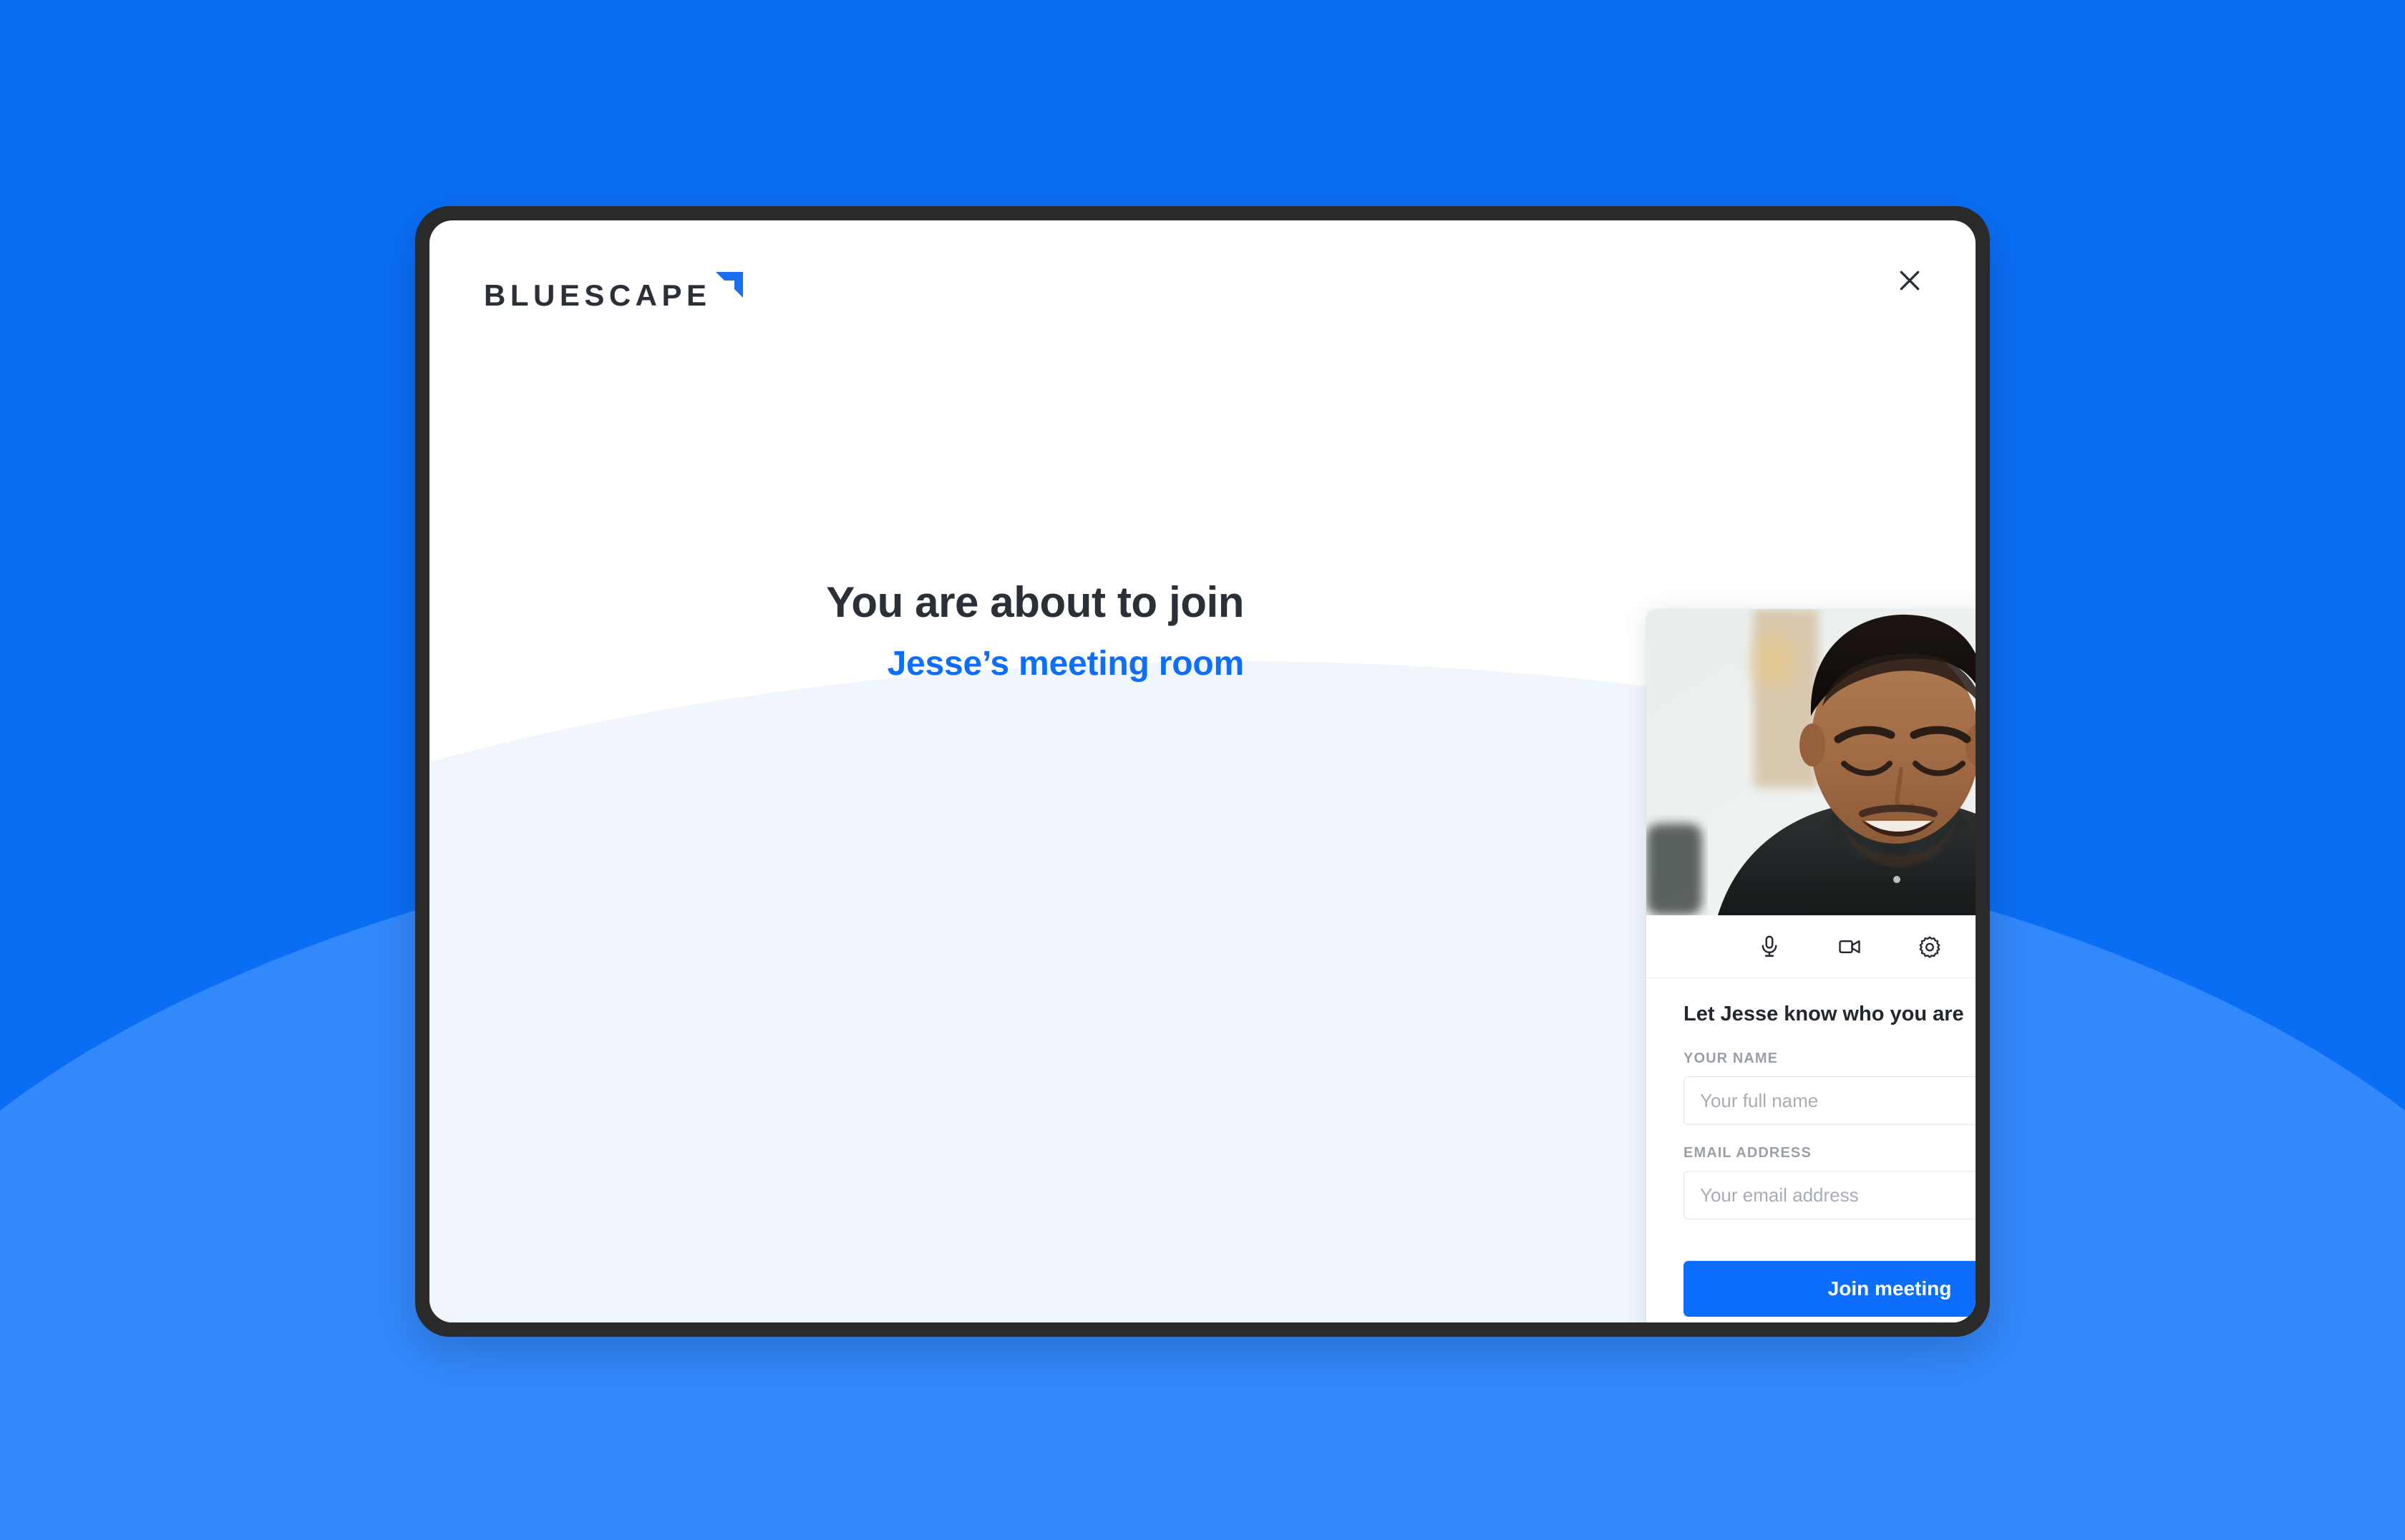  Describe the element at coordinates (1824, 1014) in the screenshot. I see `form-title: Let Jesse know who you are` at that location.